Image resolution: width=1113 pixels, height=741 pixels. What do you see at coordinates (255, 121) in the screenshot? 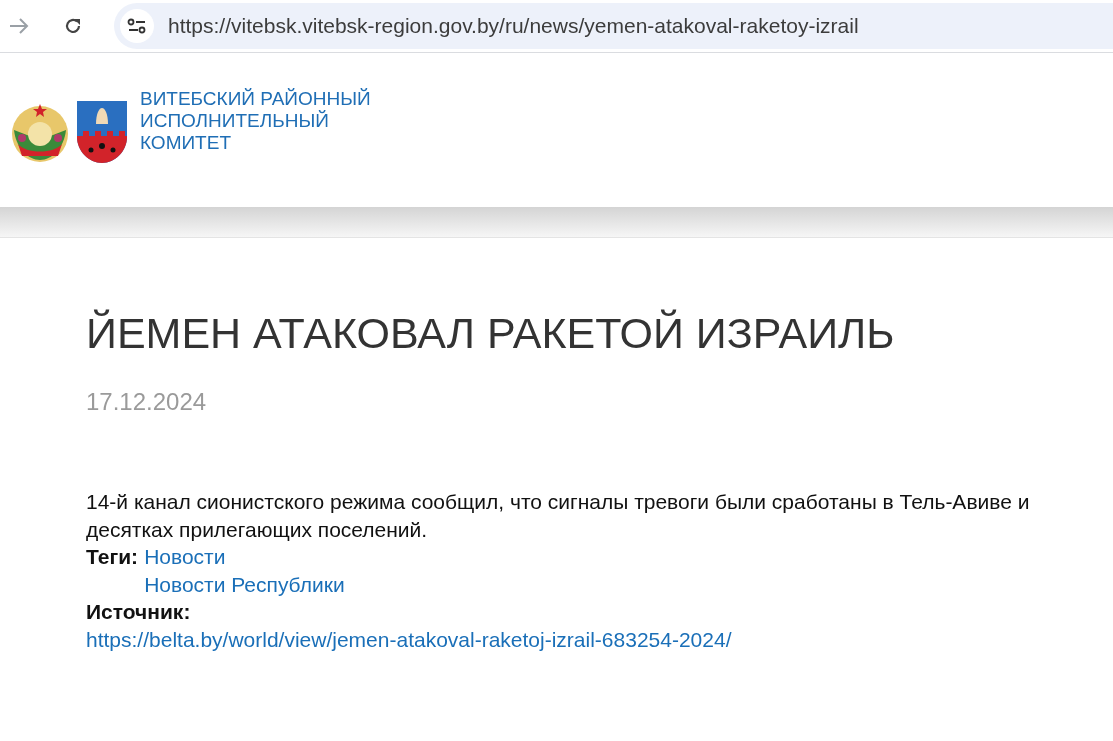
I see `organization-name: ИСПОЛНИТЕЛЬНЫЙ` at bounding box center [255, 121].